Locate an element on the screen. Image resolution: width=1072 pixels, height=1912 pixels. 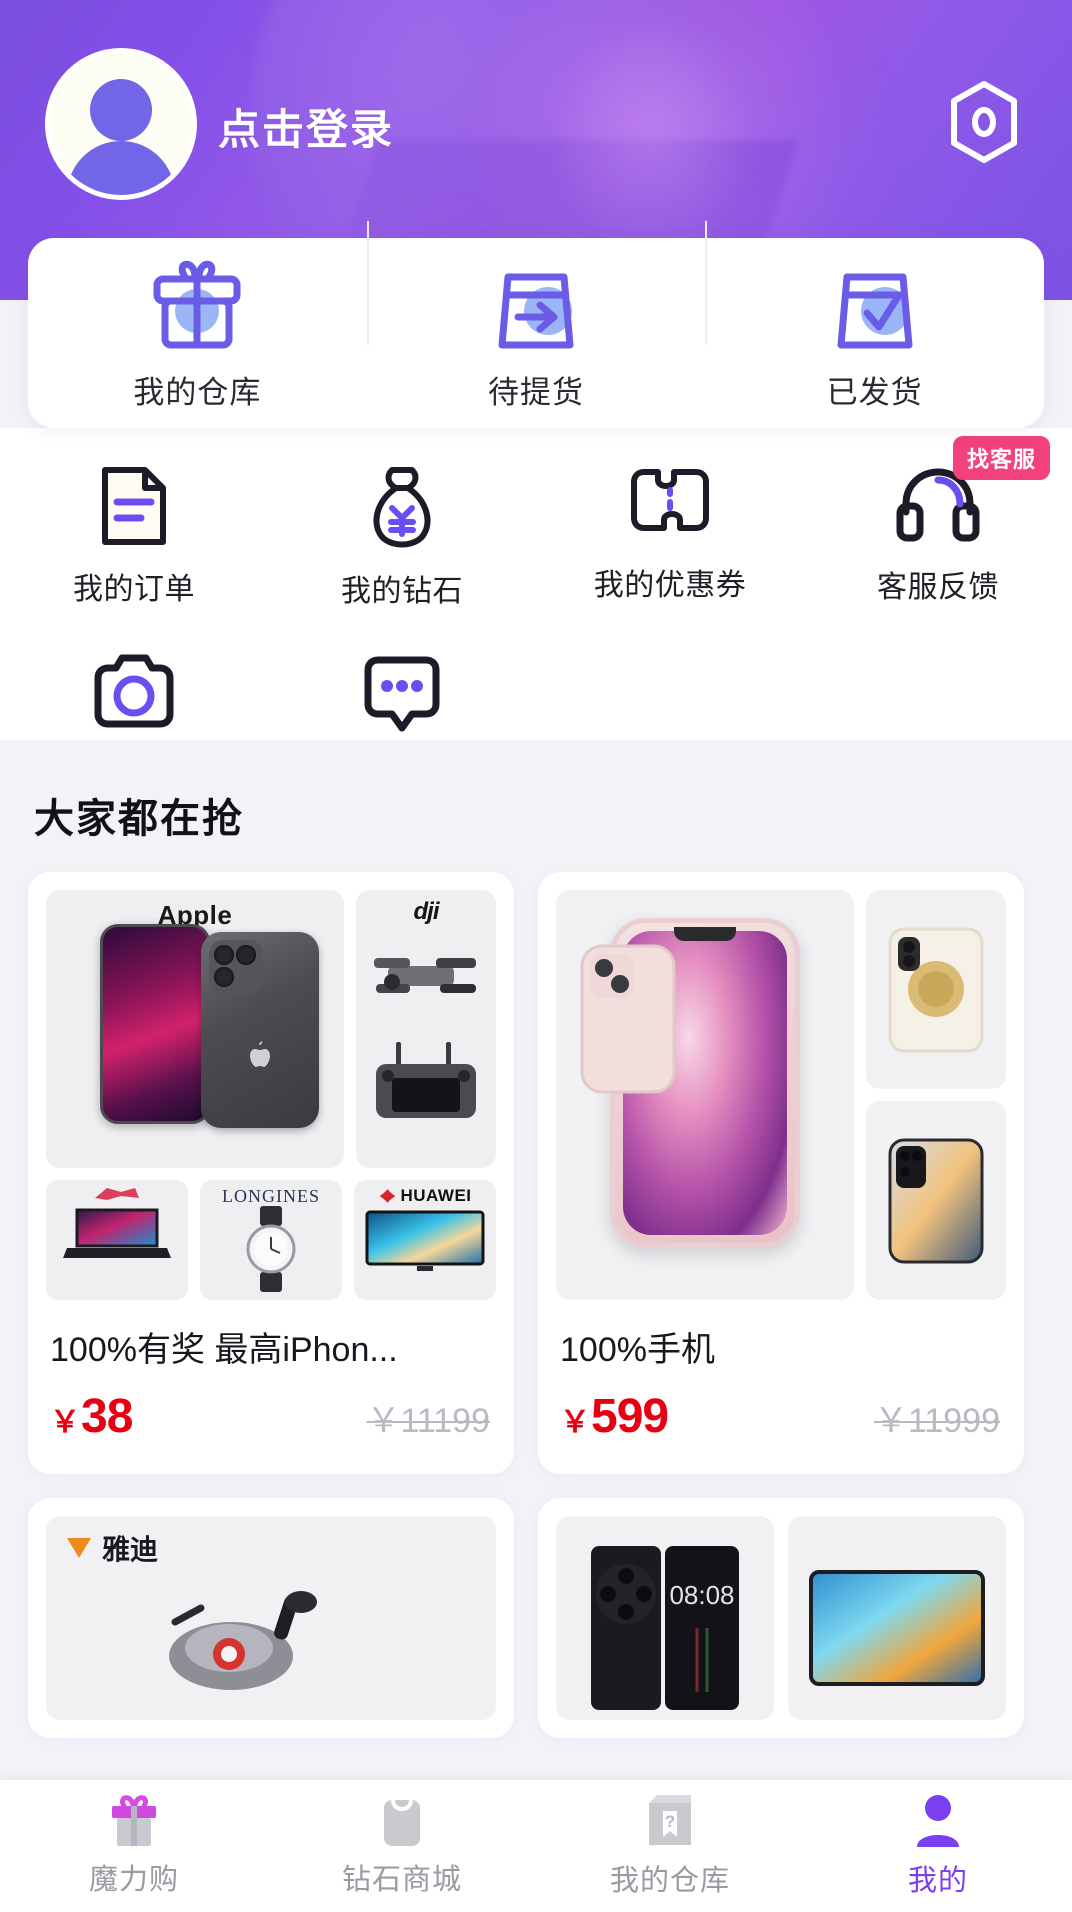
avatar is located at coordinates (121, 124).